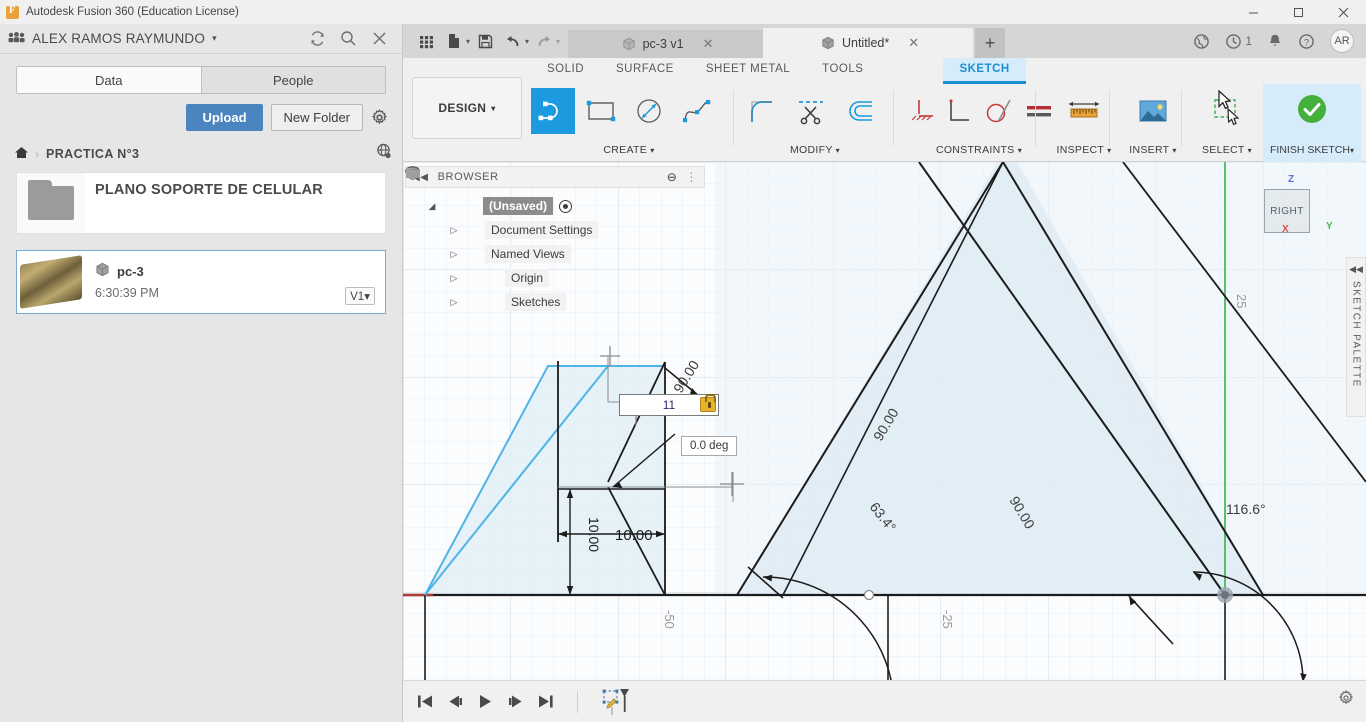 This screenshot has height=722, width=1366. What do you see at coordinates (999, 111) in the screenshot?
I see `tangent-constraint-icon` at bounding box center [999, 111].